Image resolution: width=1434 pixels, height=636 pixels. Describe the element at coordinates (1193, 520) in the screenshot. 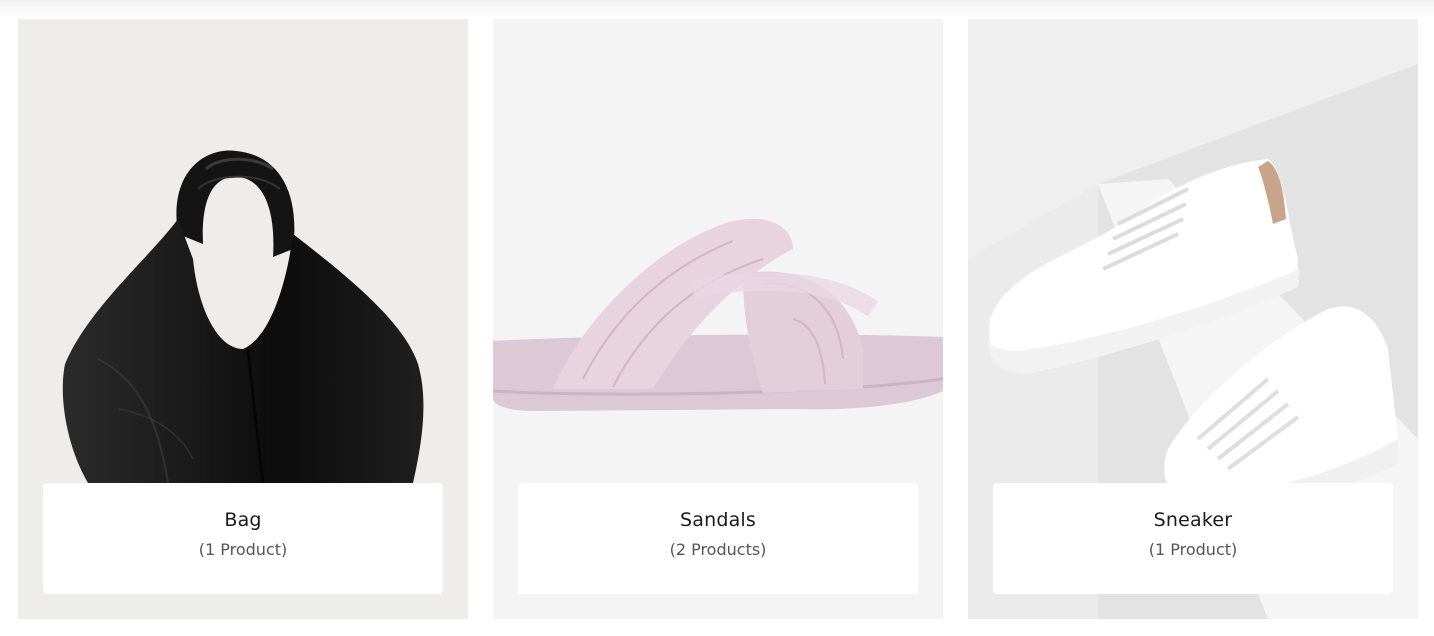

I see `category-title: Sneaker` at that location.